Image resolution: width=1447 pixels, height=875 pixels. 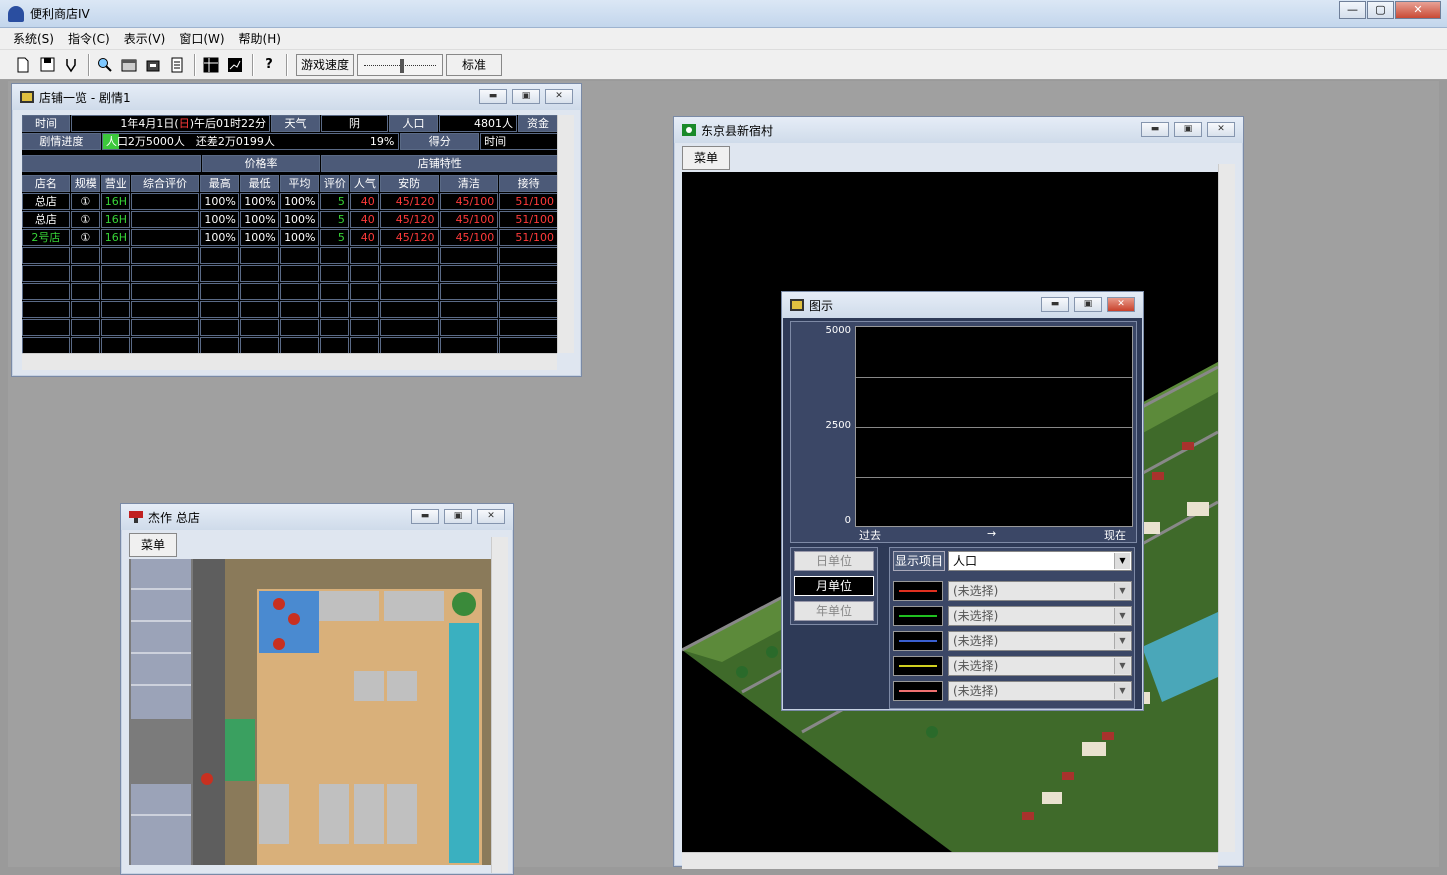 What do you see at coordinates (1380, 10) in the screenshot?
I see `maximize-button: ▢` at bounding box center [1380, 10].